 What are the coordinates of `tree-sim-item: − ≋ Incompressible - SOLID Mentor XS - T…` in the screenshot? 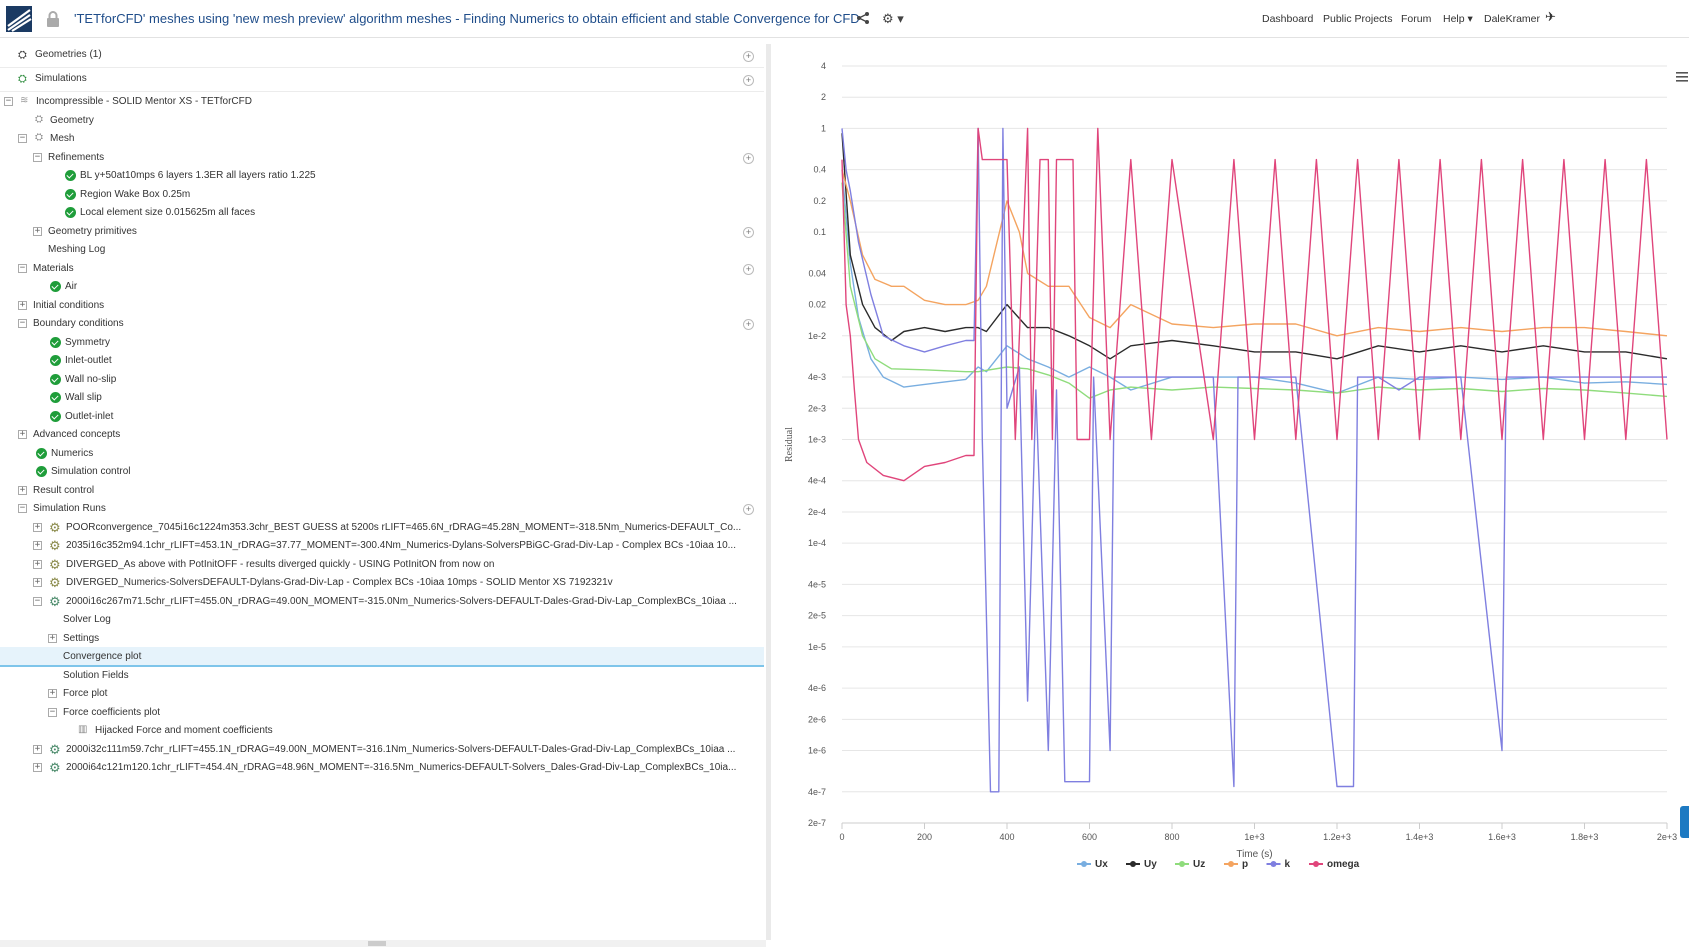 It's located at (382, 102).